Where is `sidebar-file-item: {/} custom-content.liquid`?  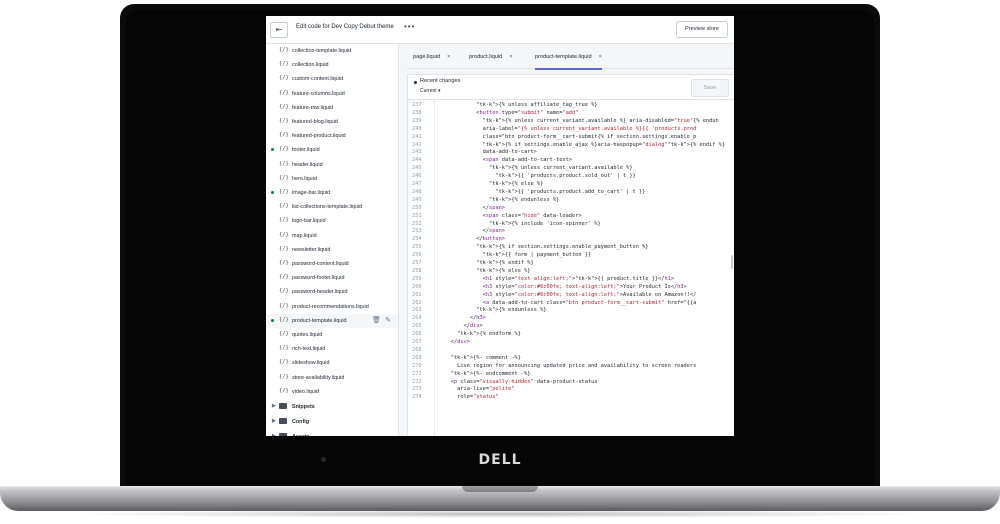
sidebar-file-item: {/} custom-content.liquid is located at coordinates (332, 79).